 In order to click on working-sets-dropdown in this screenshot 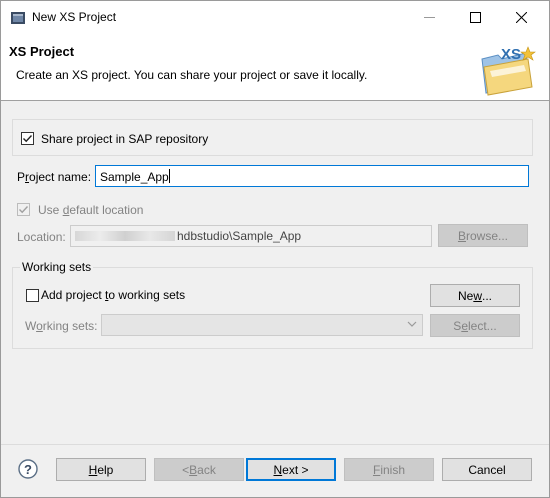, I will do `click(262, 325)`.